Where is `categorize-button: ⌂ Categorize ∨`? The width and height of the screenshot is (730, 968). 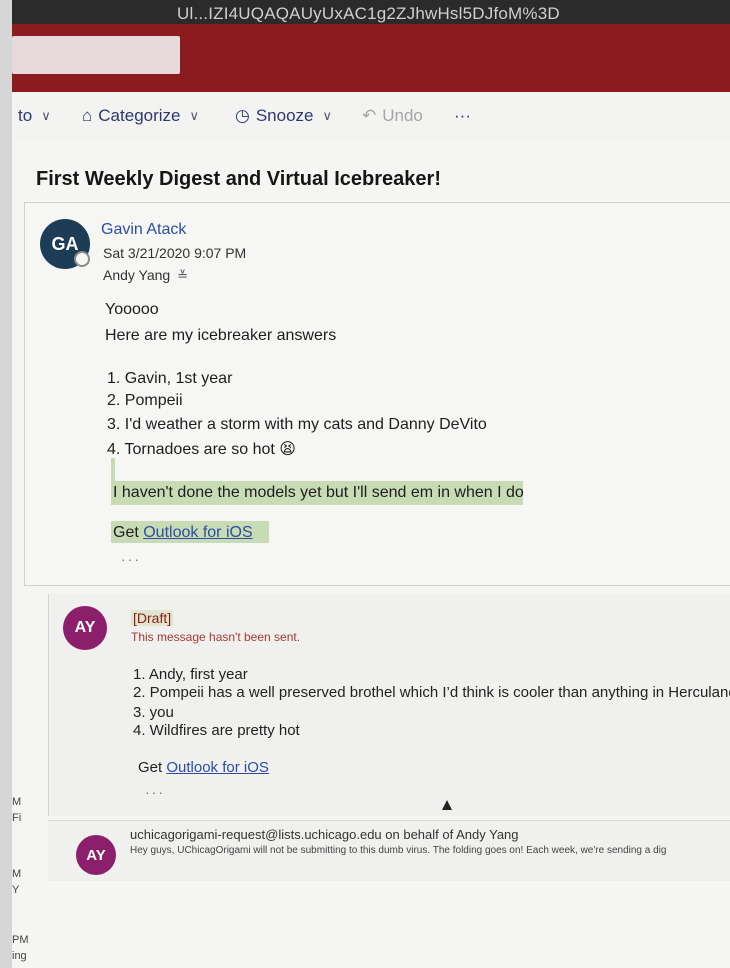 categorize-button: ⌂ Categorize ∨ is located at coordinates (140, 116).